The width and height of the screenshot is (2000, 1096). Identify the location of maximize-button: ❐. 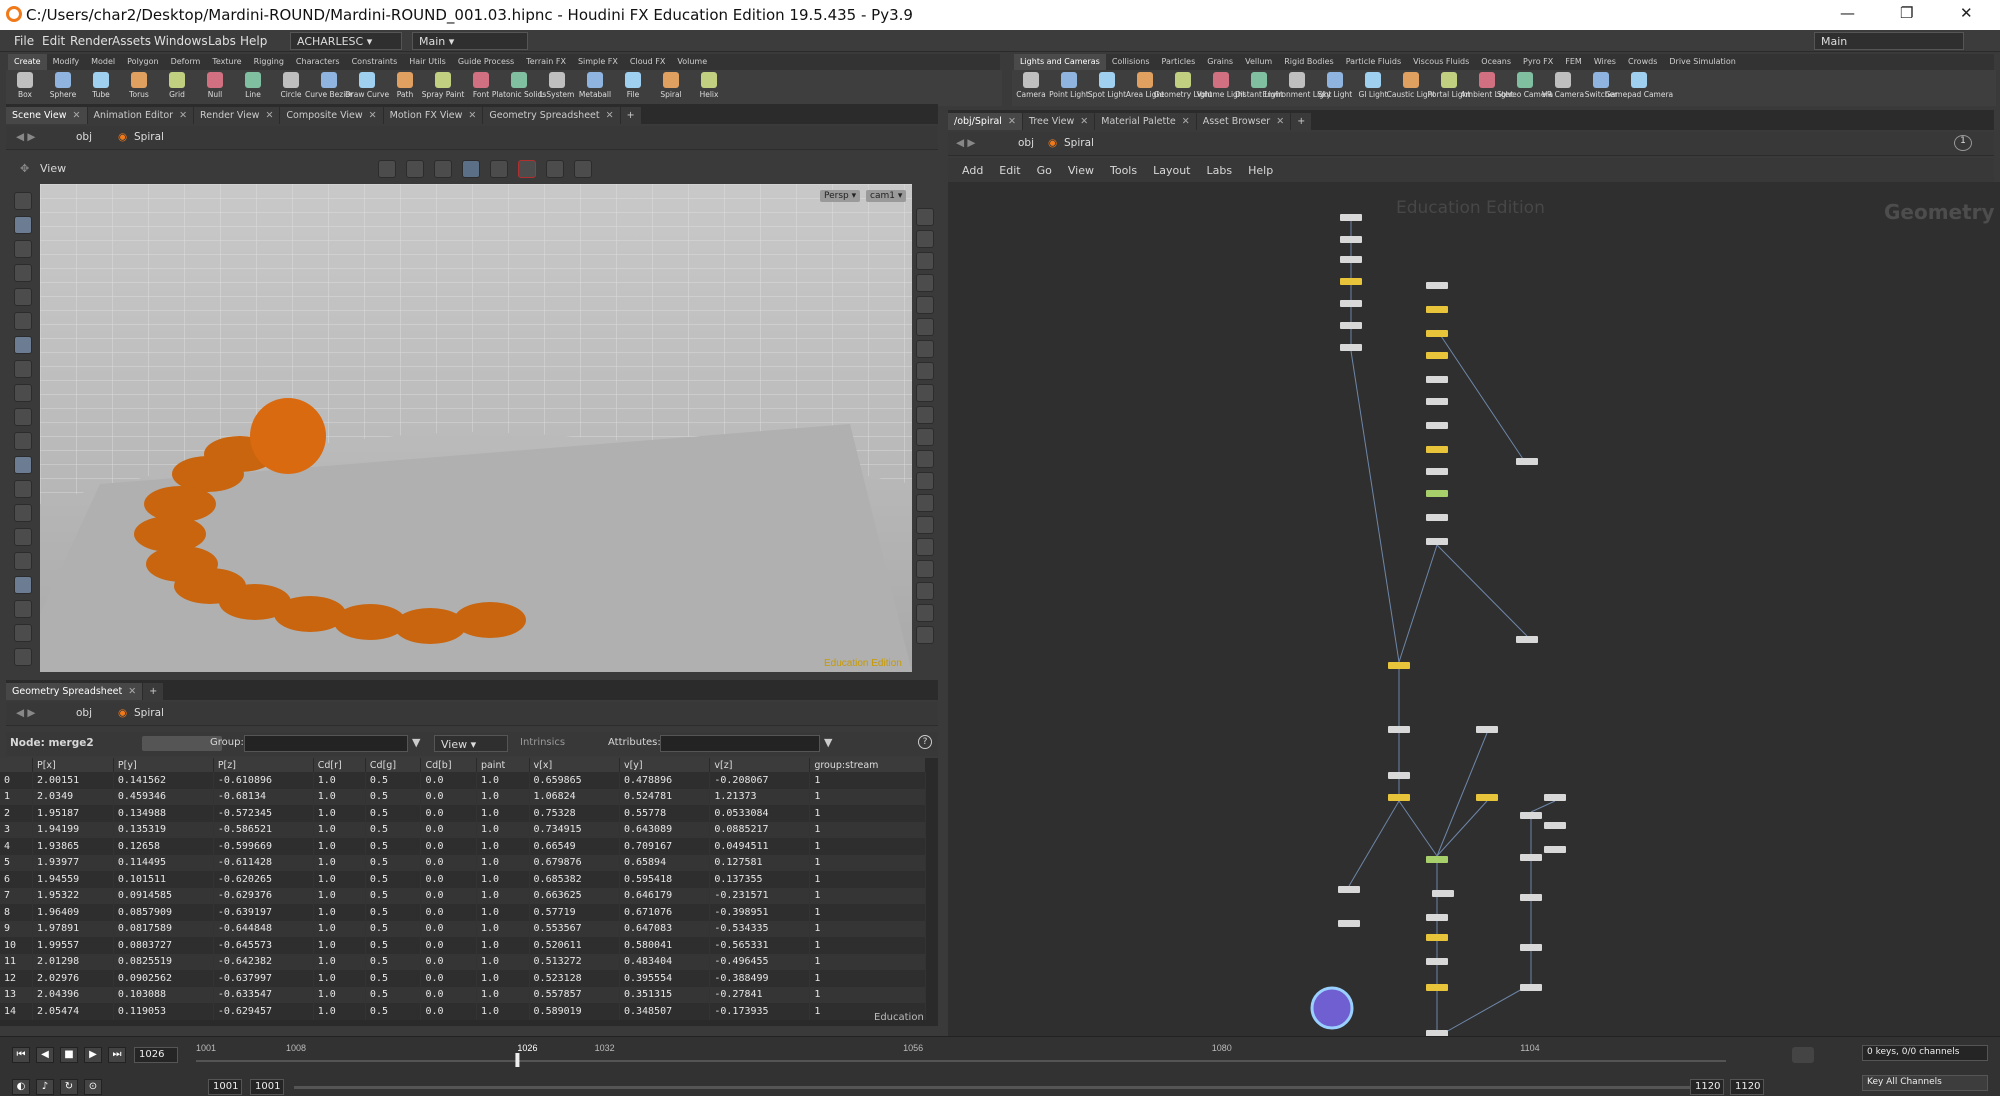
(1906, 13).